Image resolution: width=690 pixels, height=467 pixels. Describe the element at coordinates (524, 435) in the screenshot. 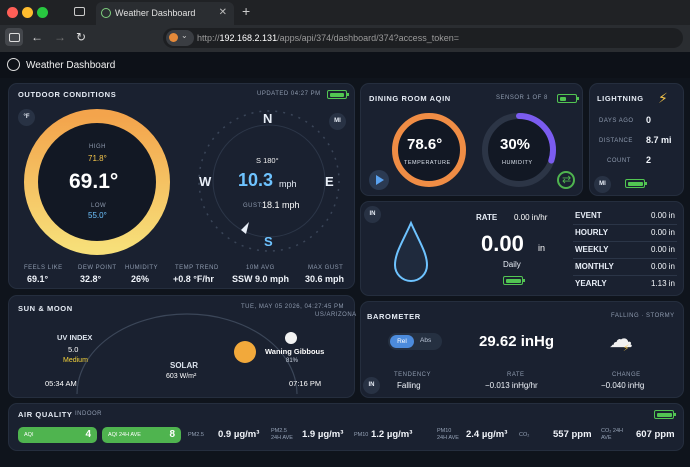

I see `co2-label: CO₂` at that location.